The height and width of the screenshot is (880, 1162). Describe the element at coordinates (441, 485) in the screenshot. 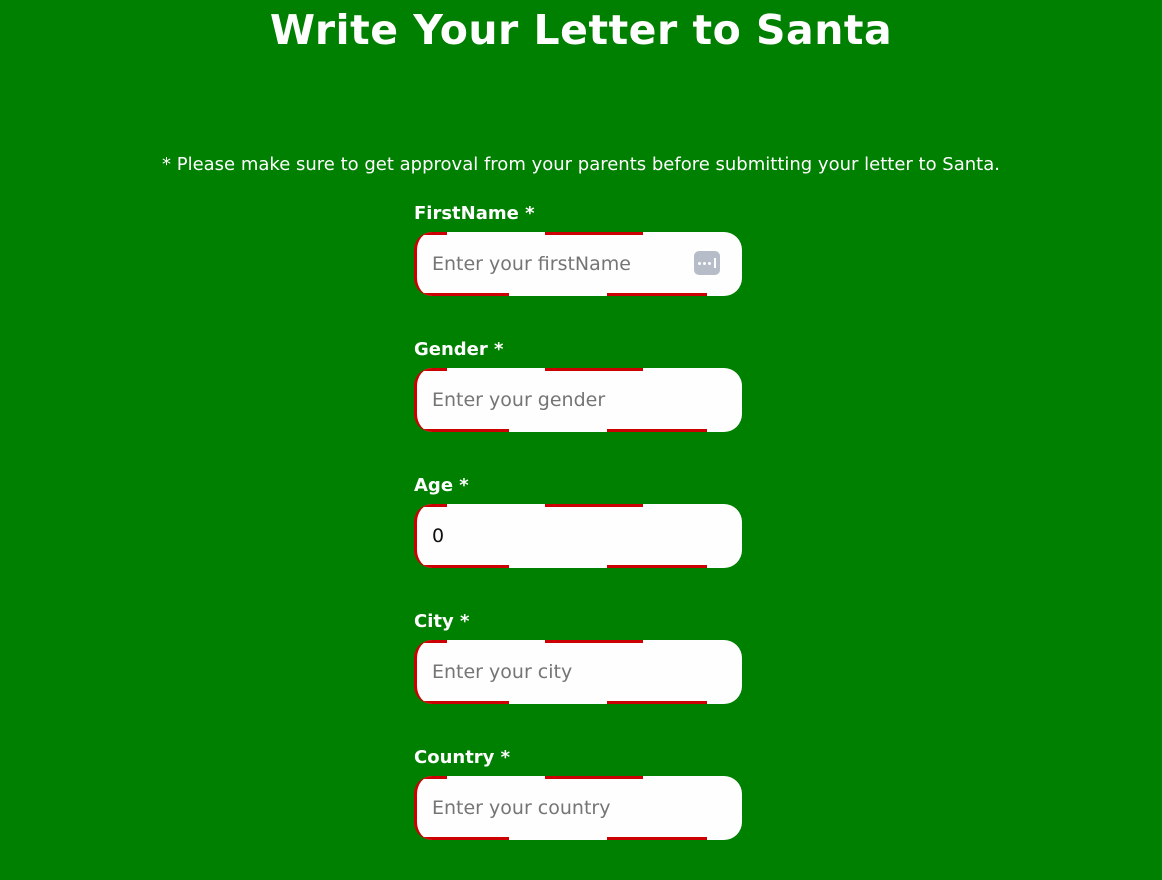

I see `age-label: Age *` at that location.